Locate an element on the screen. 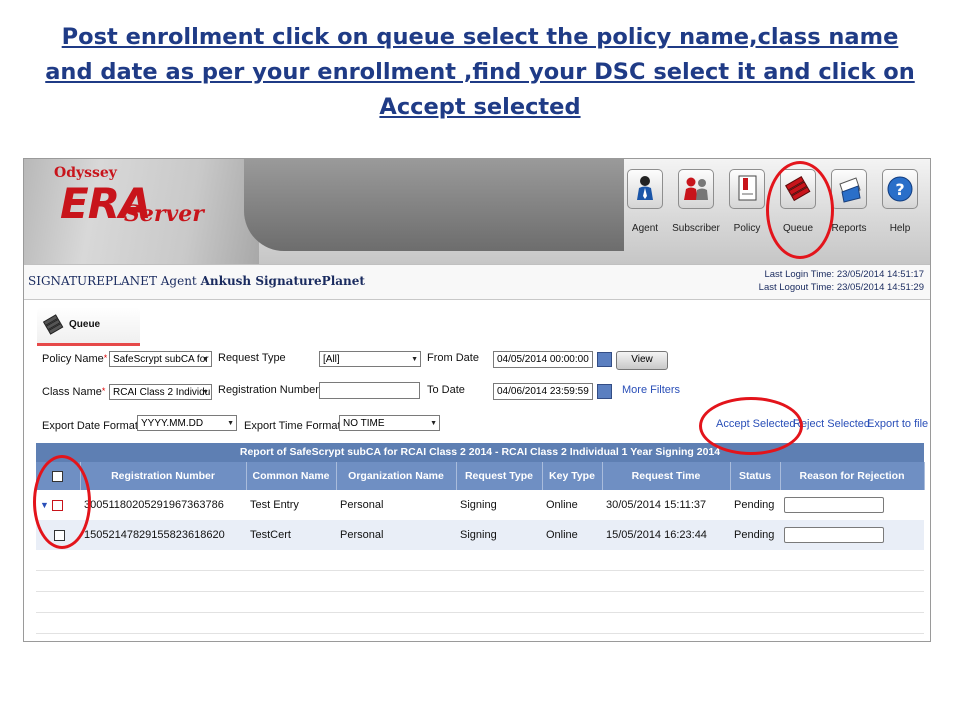 This screenshot has width=960, height=720. subscriber-icon is located at coordinates (696, 189).